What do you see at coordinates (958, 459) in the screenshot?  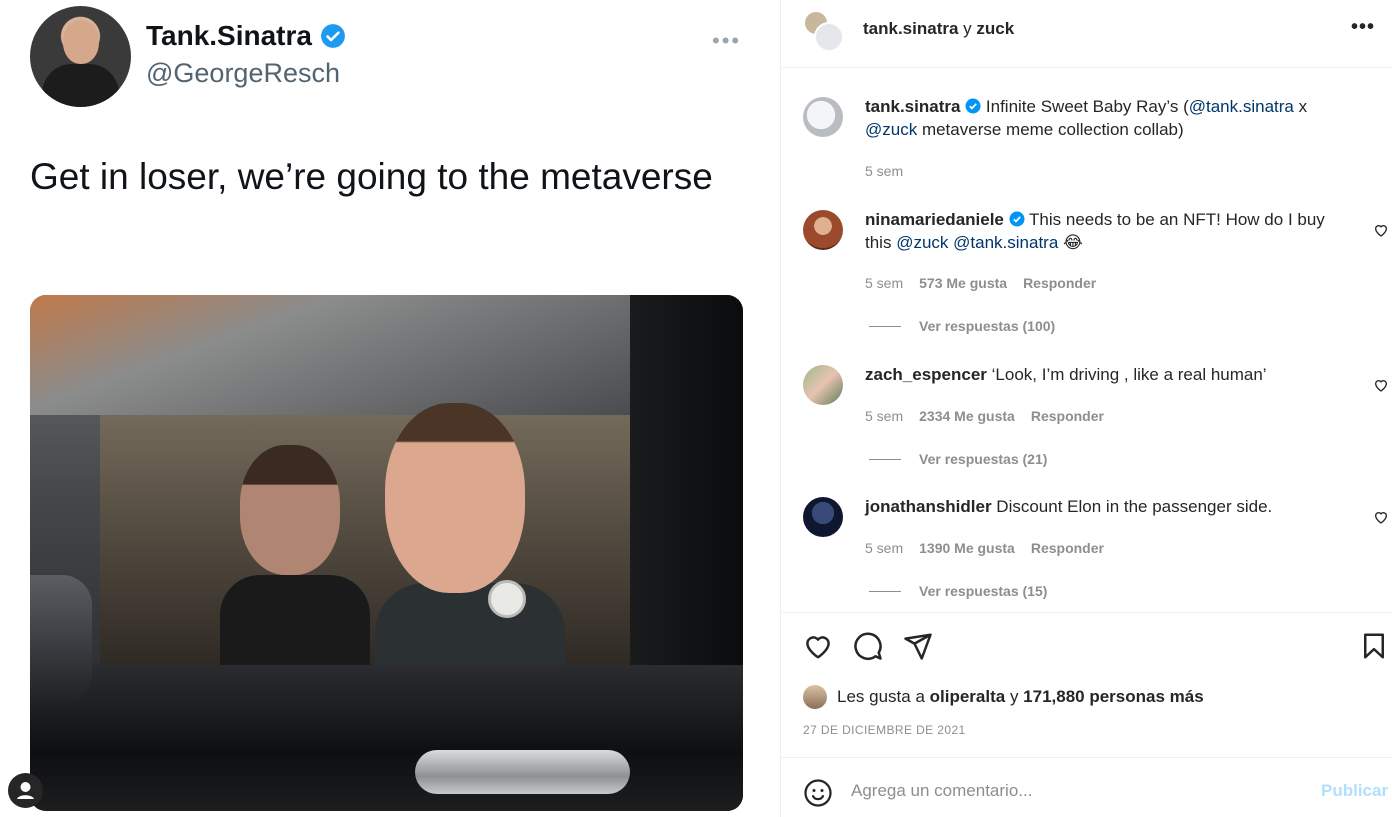 I see `view-replies-button: Ver respuestas (21)` at bounding box center [958, 459].